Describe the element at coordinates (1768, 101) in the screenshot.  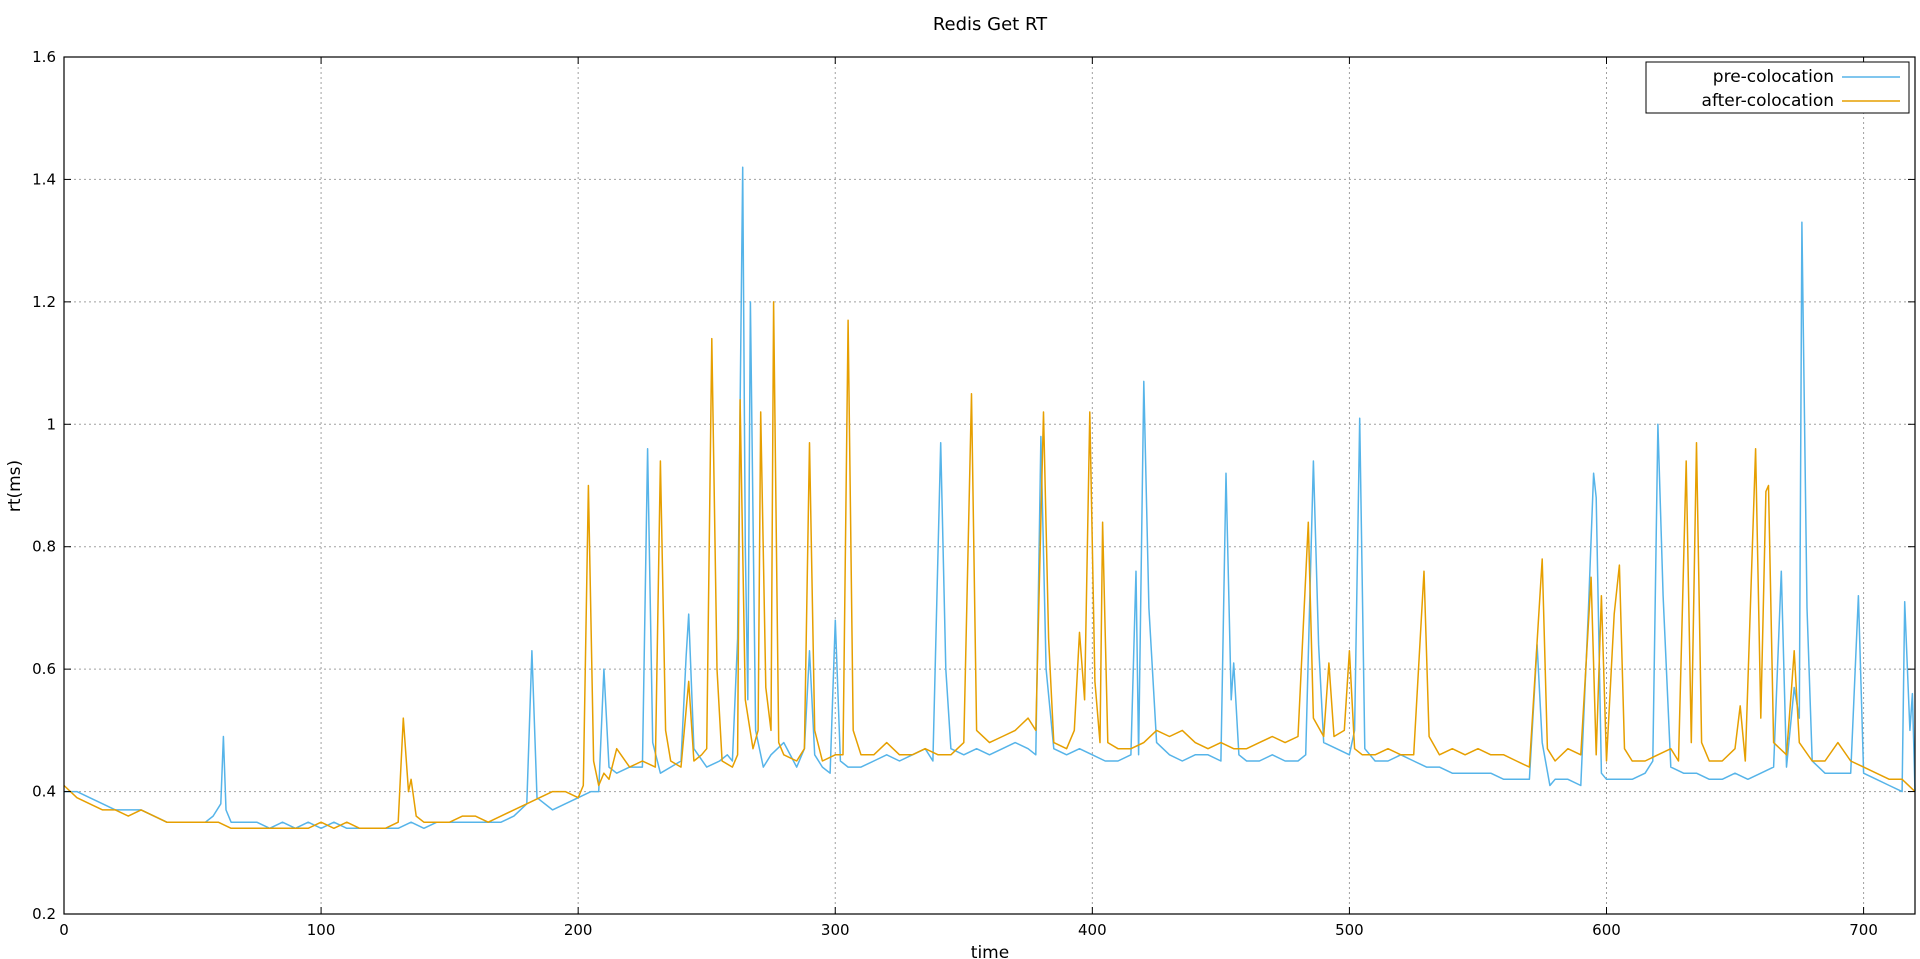
I see `legend-label-after-colocation: after-colocation` at that location.